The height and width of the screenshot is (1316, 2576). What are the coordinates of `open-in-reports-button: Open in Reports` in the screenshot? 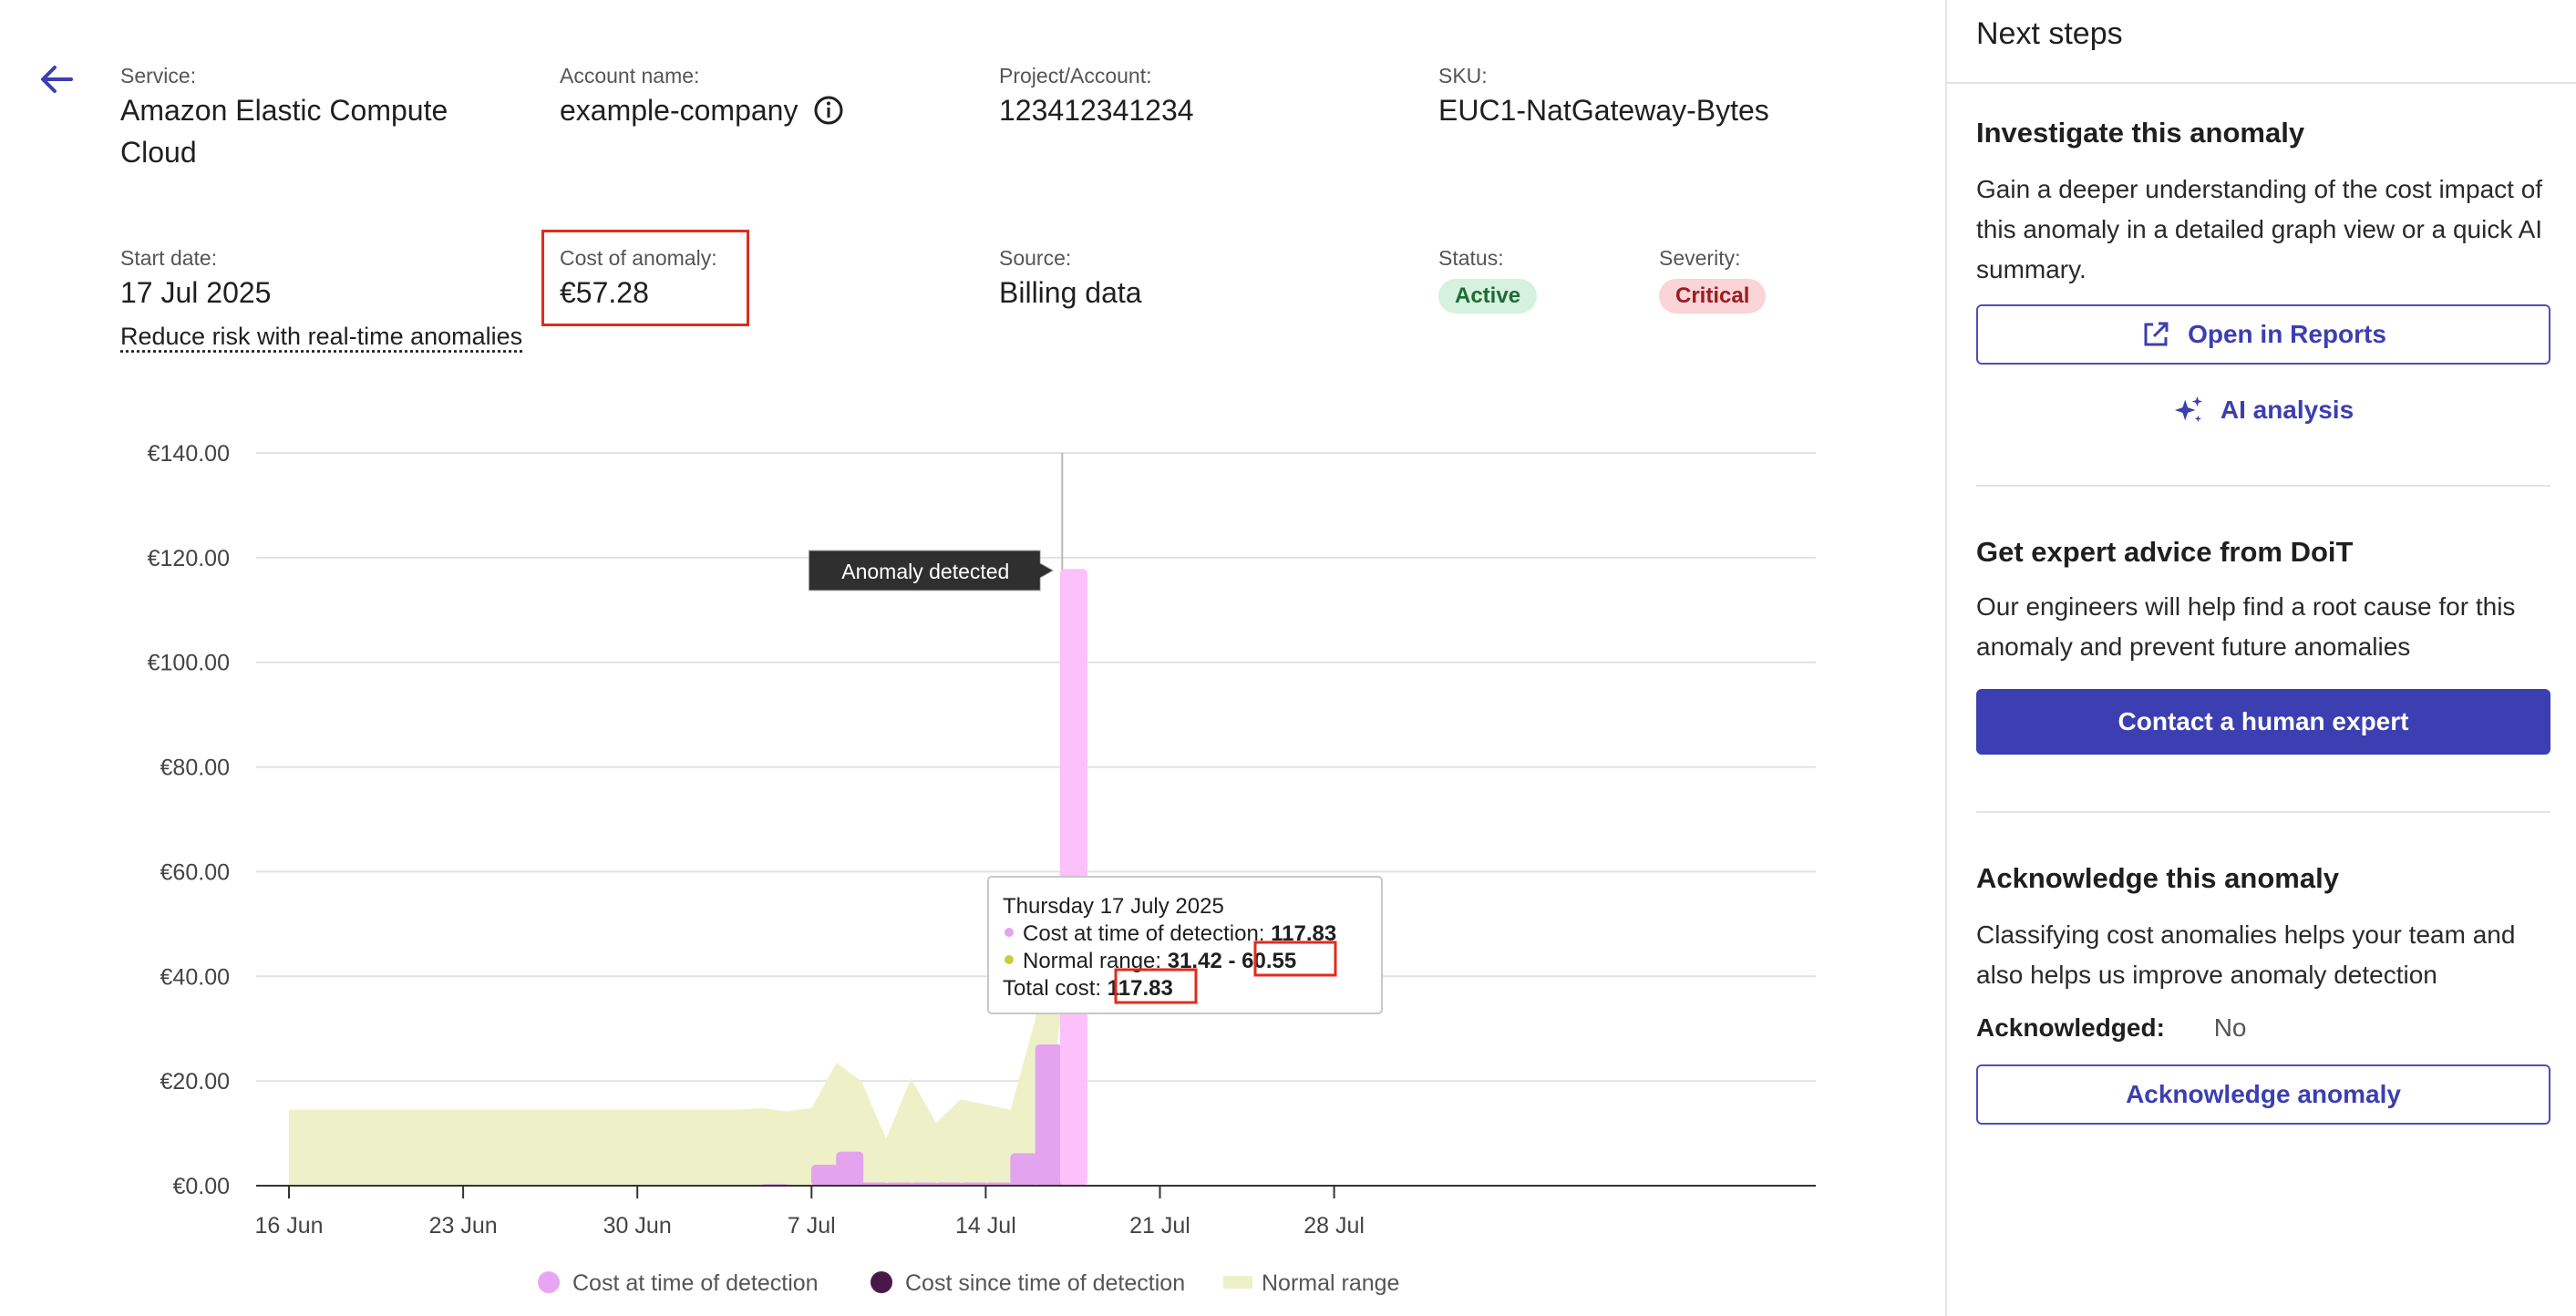 It's located at (2263, 334).